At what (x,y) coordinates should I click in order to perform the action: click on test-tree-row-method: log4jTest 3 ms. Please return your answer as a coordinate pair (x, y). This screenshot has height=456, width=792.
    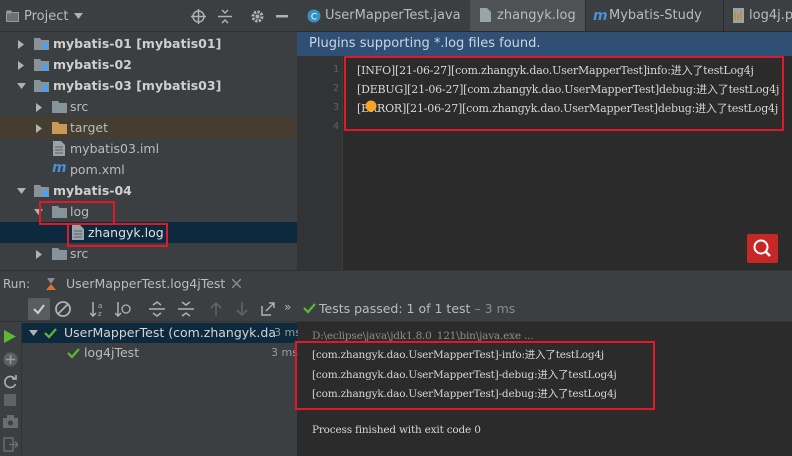
    Looking at the image, I should click on (160, 353).